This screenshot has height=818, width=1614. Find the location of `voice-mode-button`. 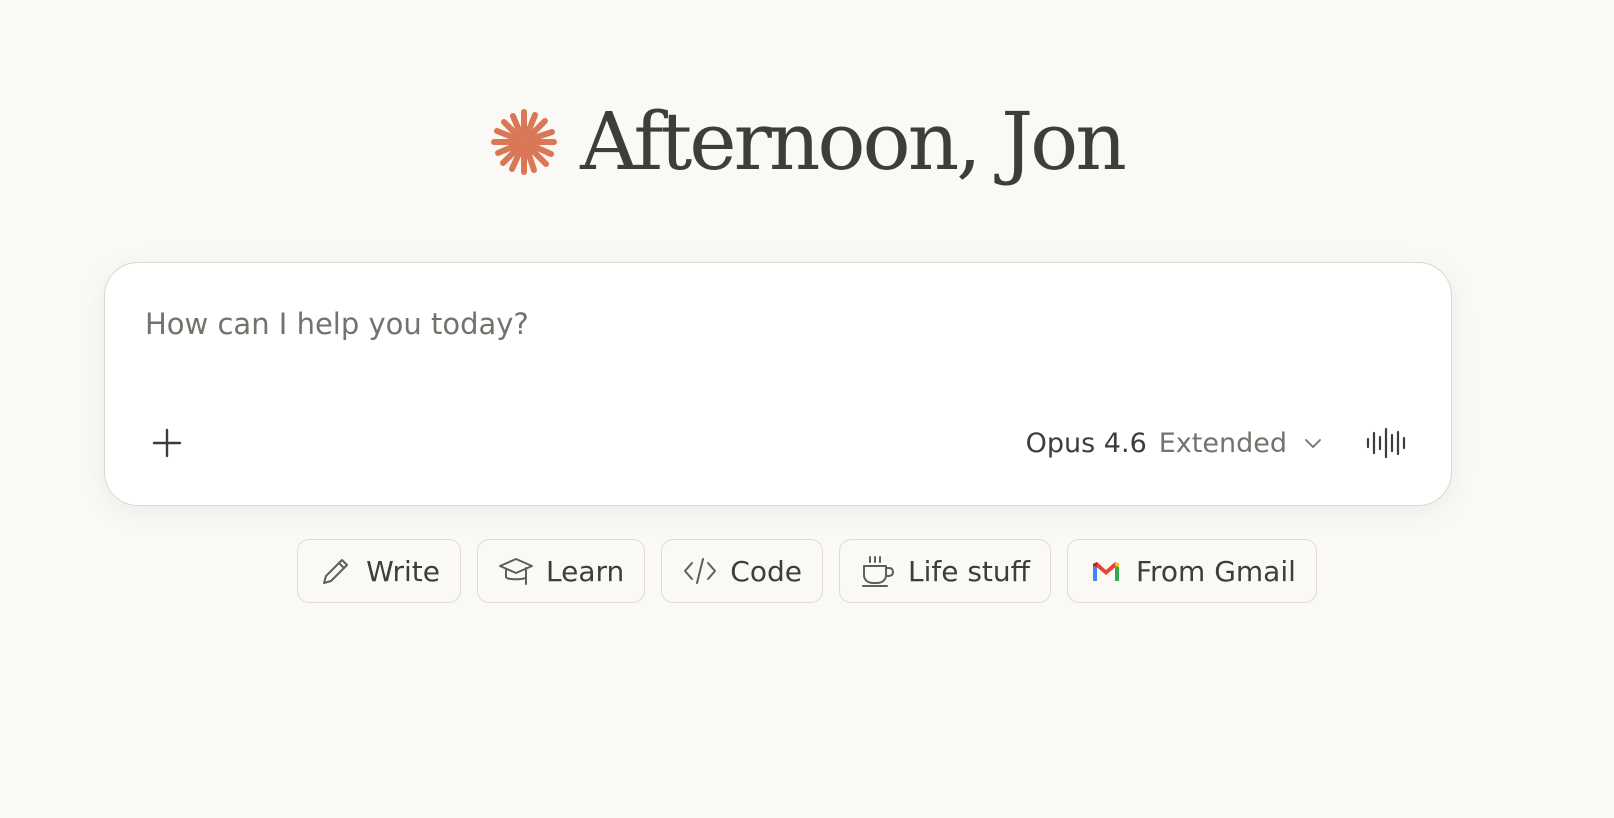

voice-mode-button is located at coordinates (1387, 443).